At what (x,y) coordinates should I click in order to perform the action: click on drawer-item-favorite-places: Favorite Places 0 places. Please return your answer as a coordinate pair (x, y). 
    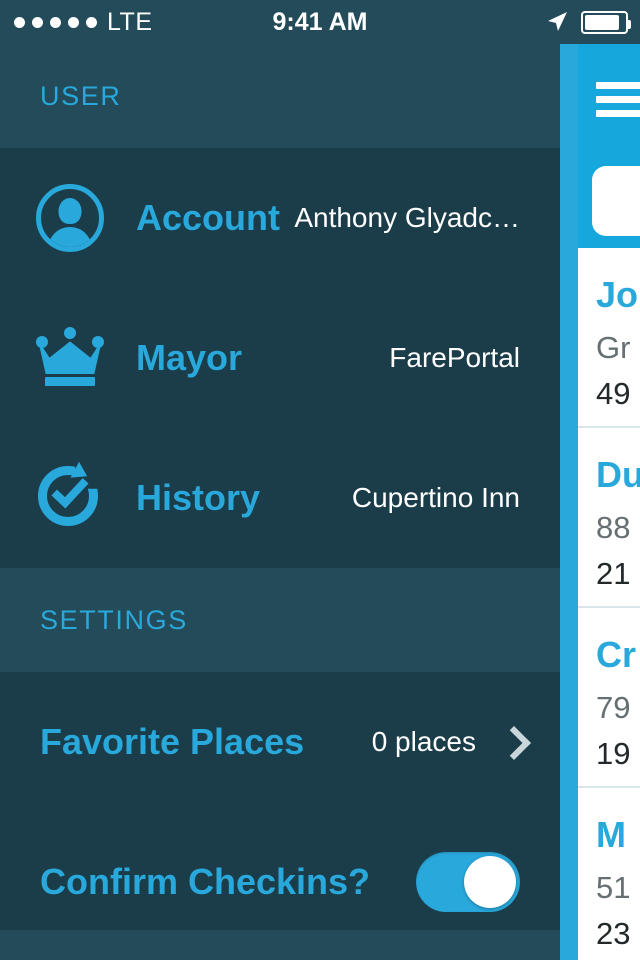
    Looking at the image, I should click on (280, 742).